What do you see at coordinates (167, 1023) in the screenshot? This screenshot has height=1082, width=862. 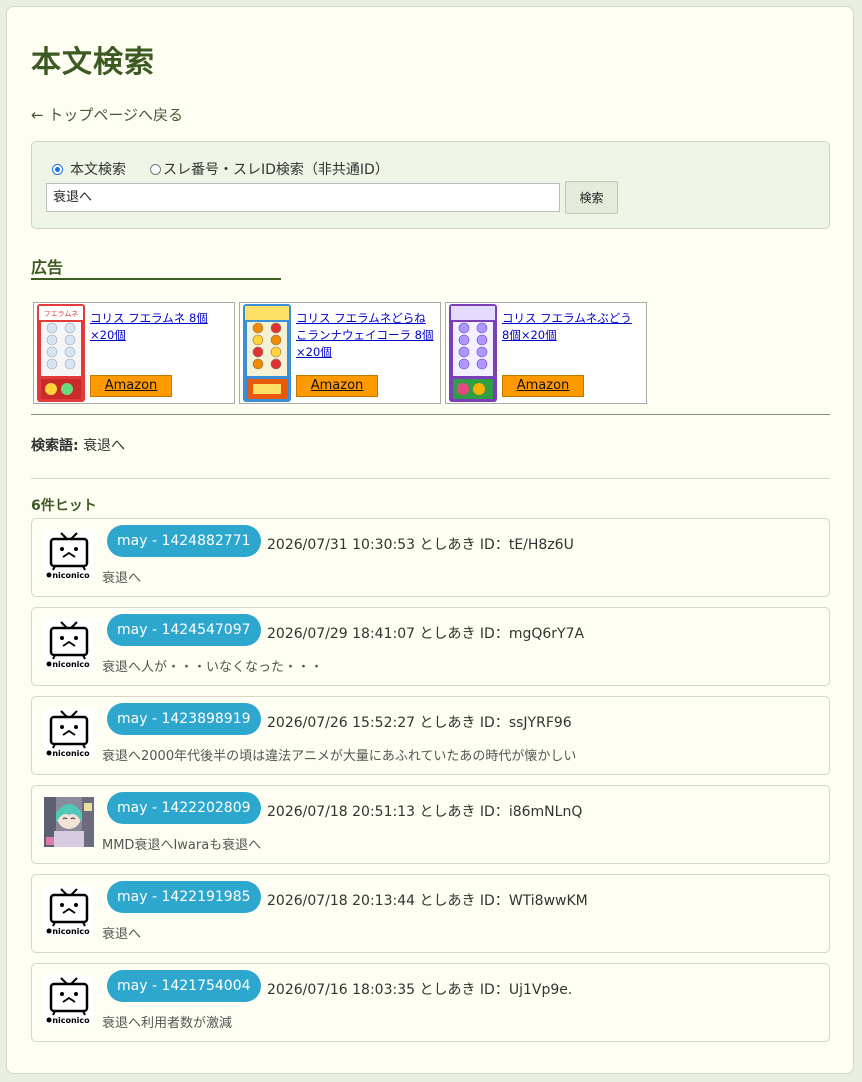 I see `post-body-text: 衰退へ利用者数が激減` at bounding box center [167, 1023].